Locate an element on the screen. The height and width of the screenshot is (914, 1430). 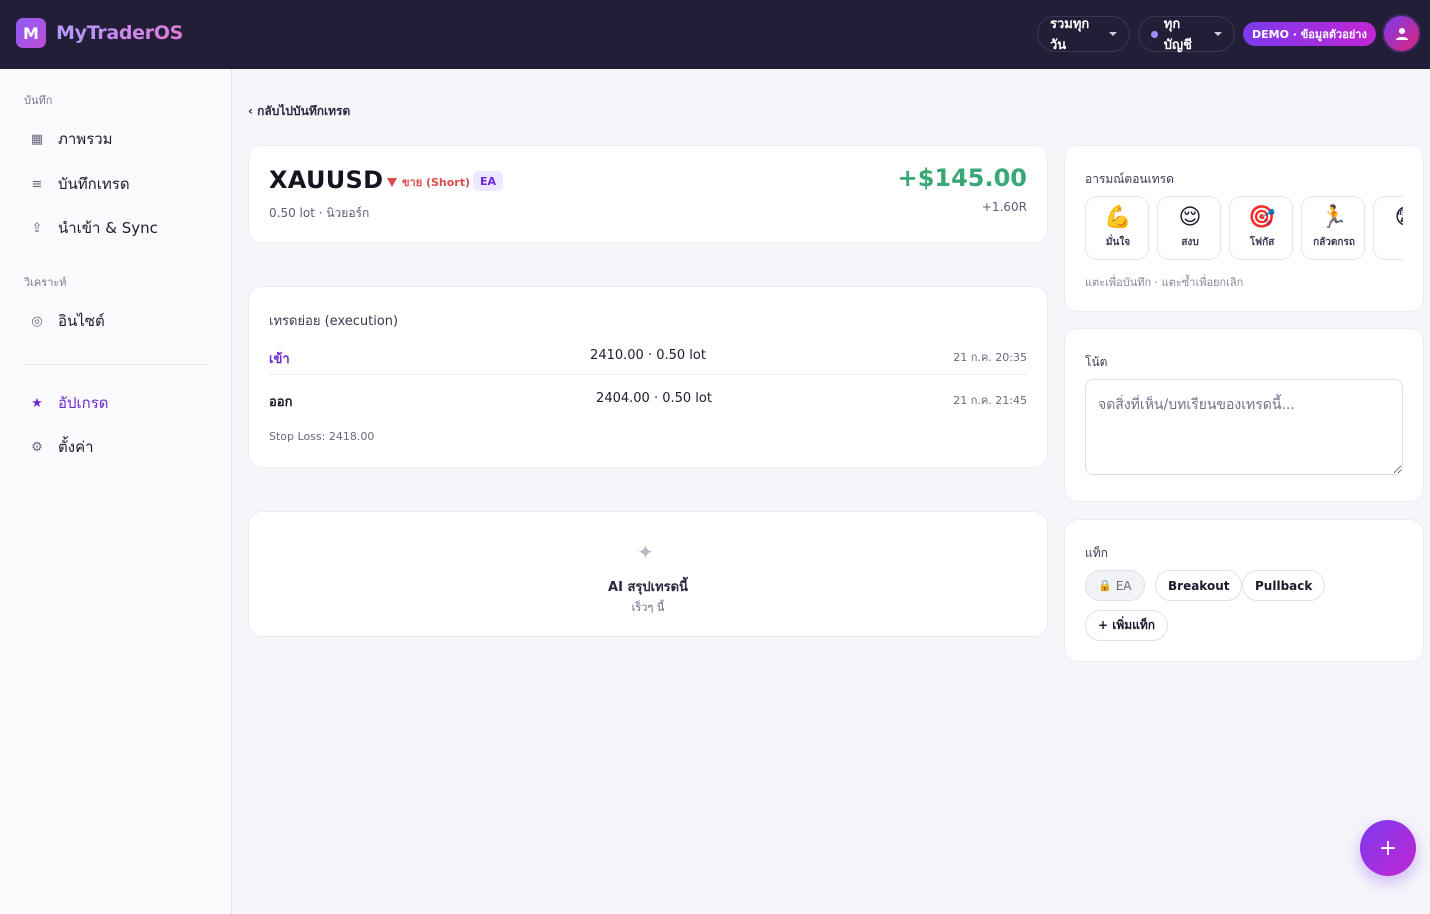
emotion-options: 💪 มั่นใจ 😌 สงบ 🎯 โฟกัส 🏃 กลัวตกรถ 😨 ก is located at coordinates (1244, 228).